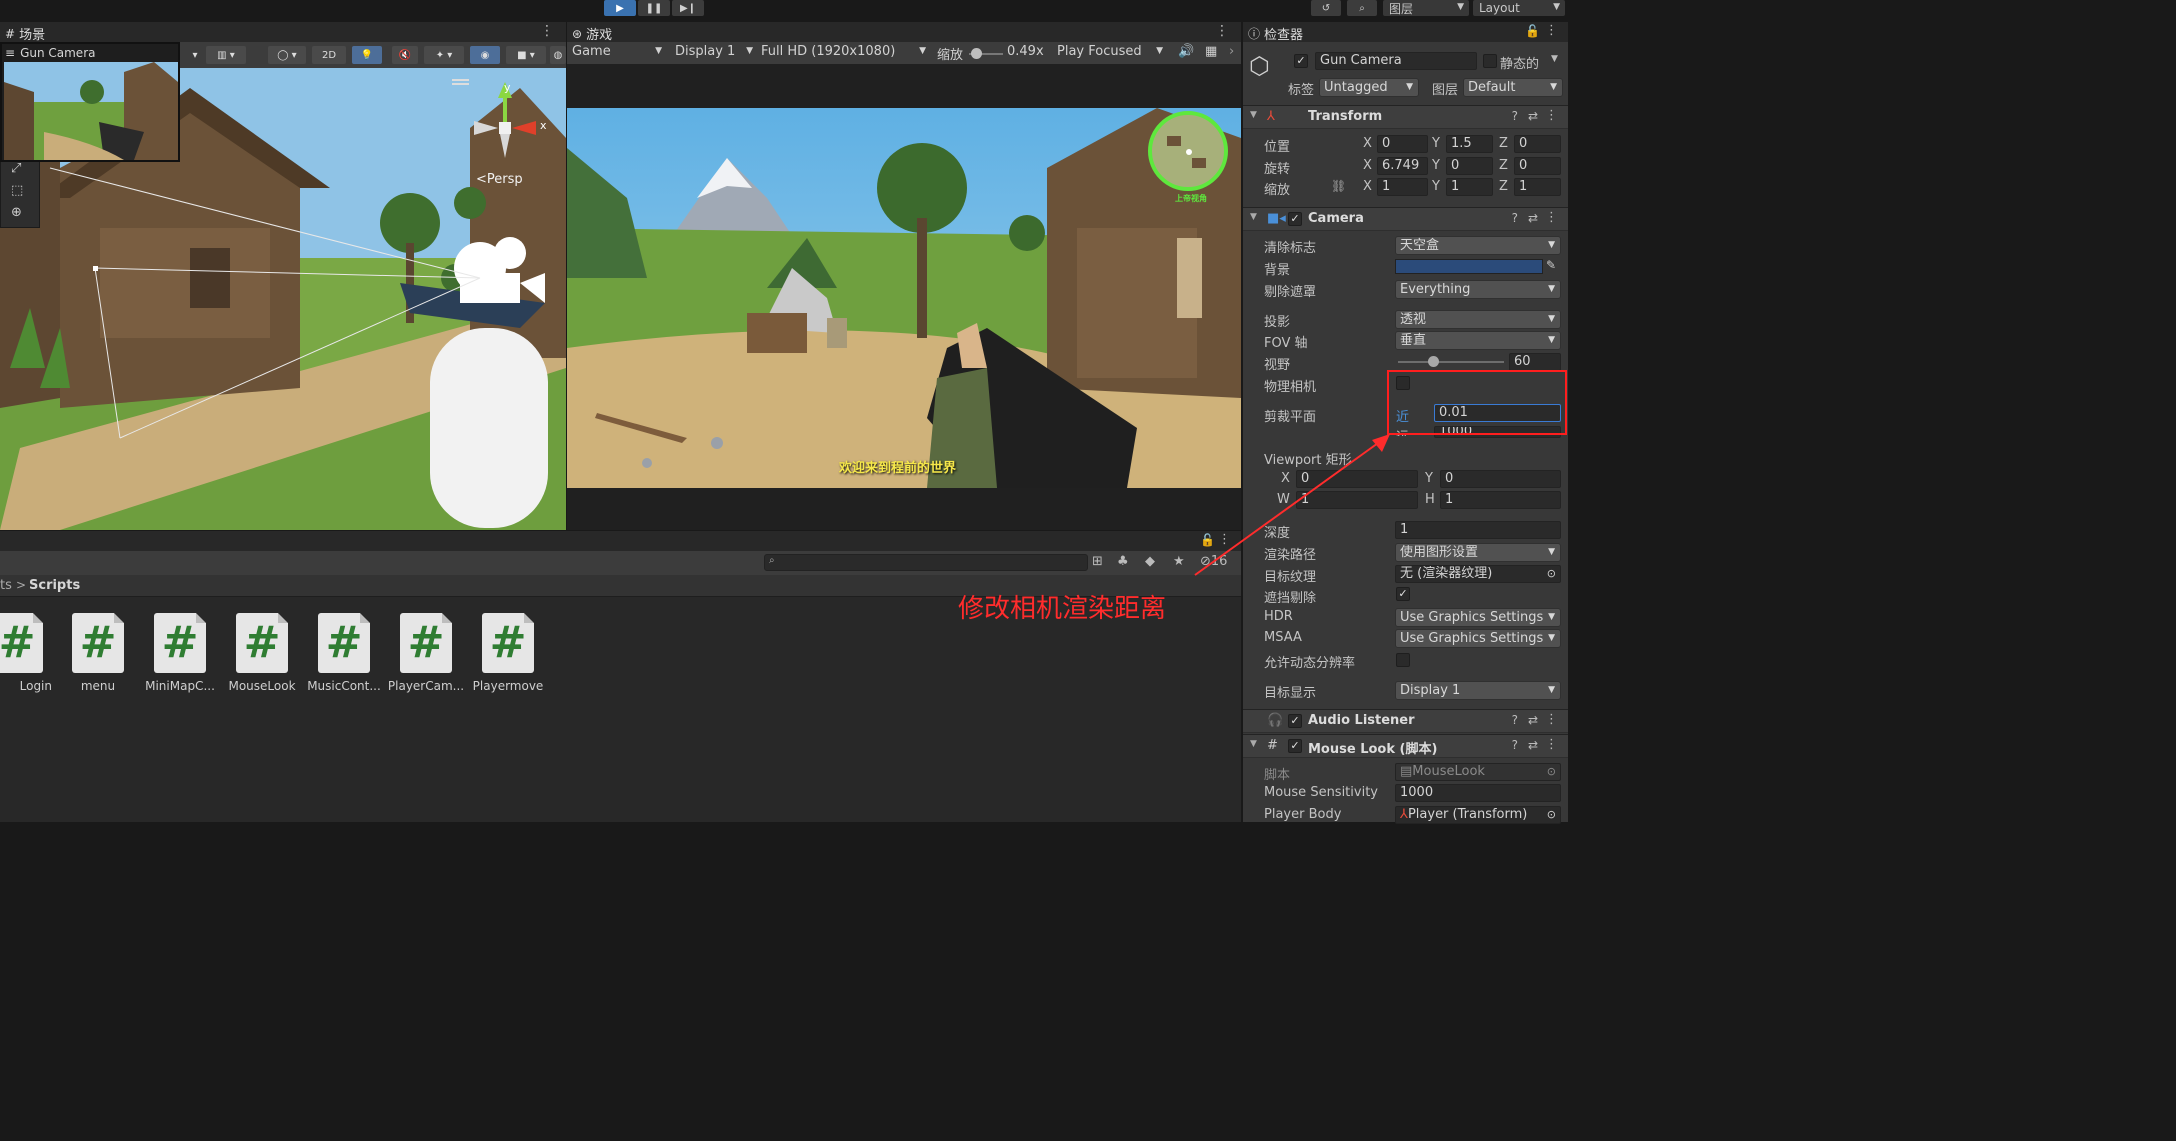 Image resolution: width=2176 pixels, height=1141 pixels. I want to click on constrain-proportions-icon: ⛓, so click(1338, 186).